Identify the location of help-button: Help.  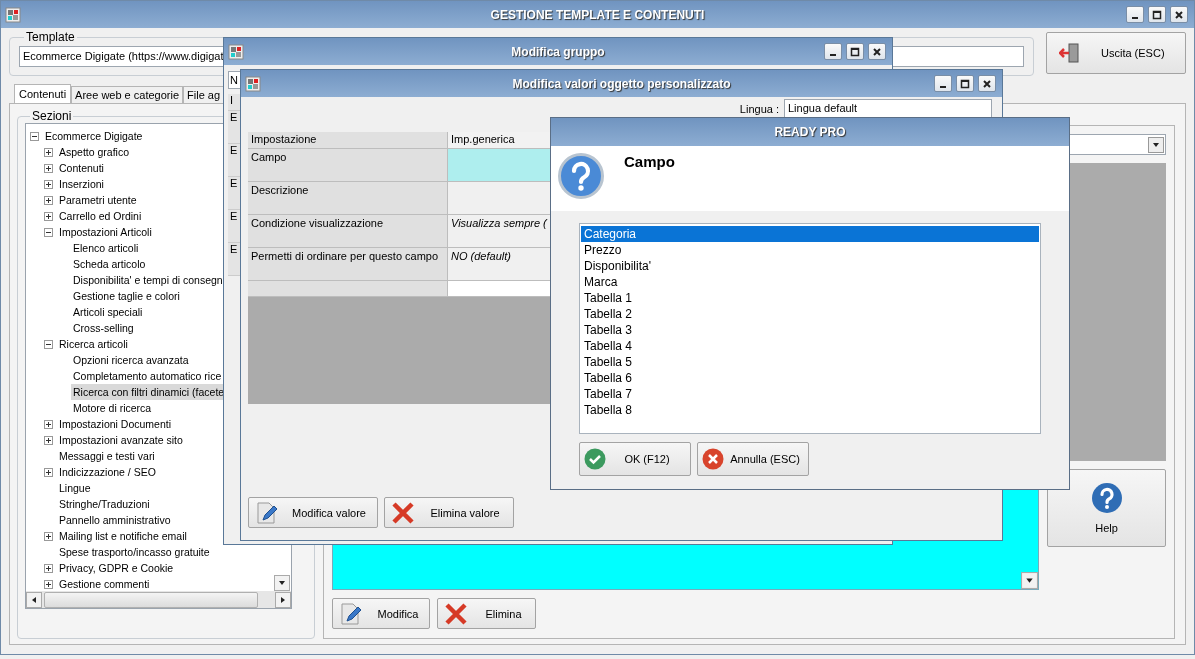
(1106, 508).